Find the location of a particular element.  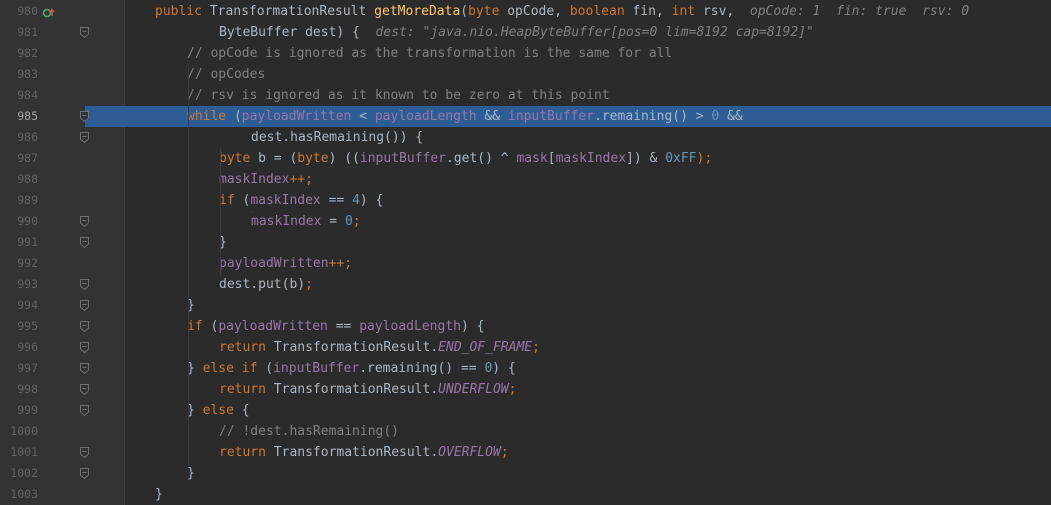

line-number: 981 is located at coordinates (19, 32).